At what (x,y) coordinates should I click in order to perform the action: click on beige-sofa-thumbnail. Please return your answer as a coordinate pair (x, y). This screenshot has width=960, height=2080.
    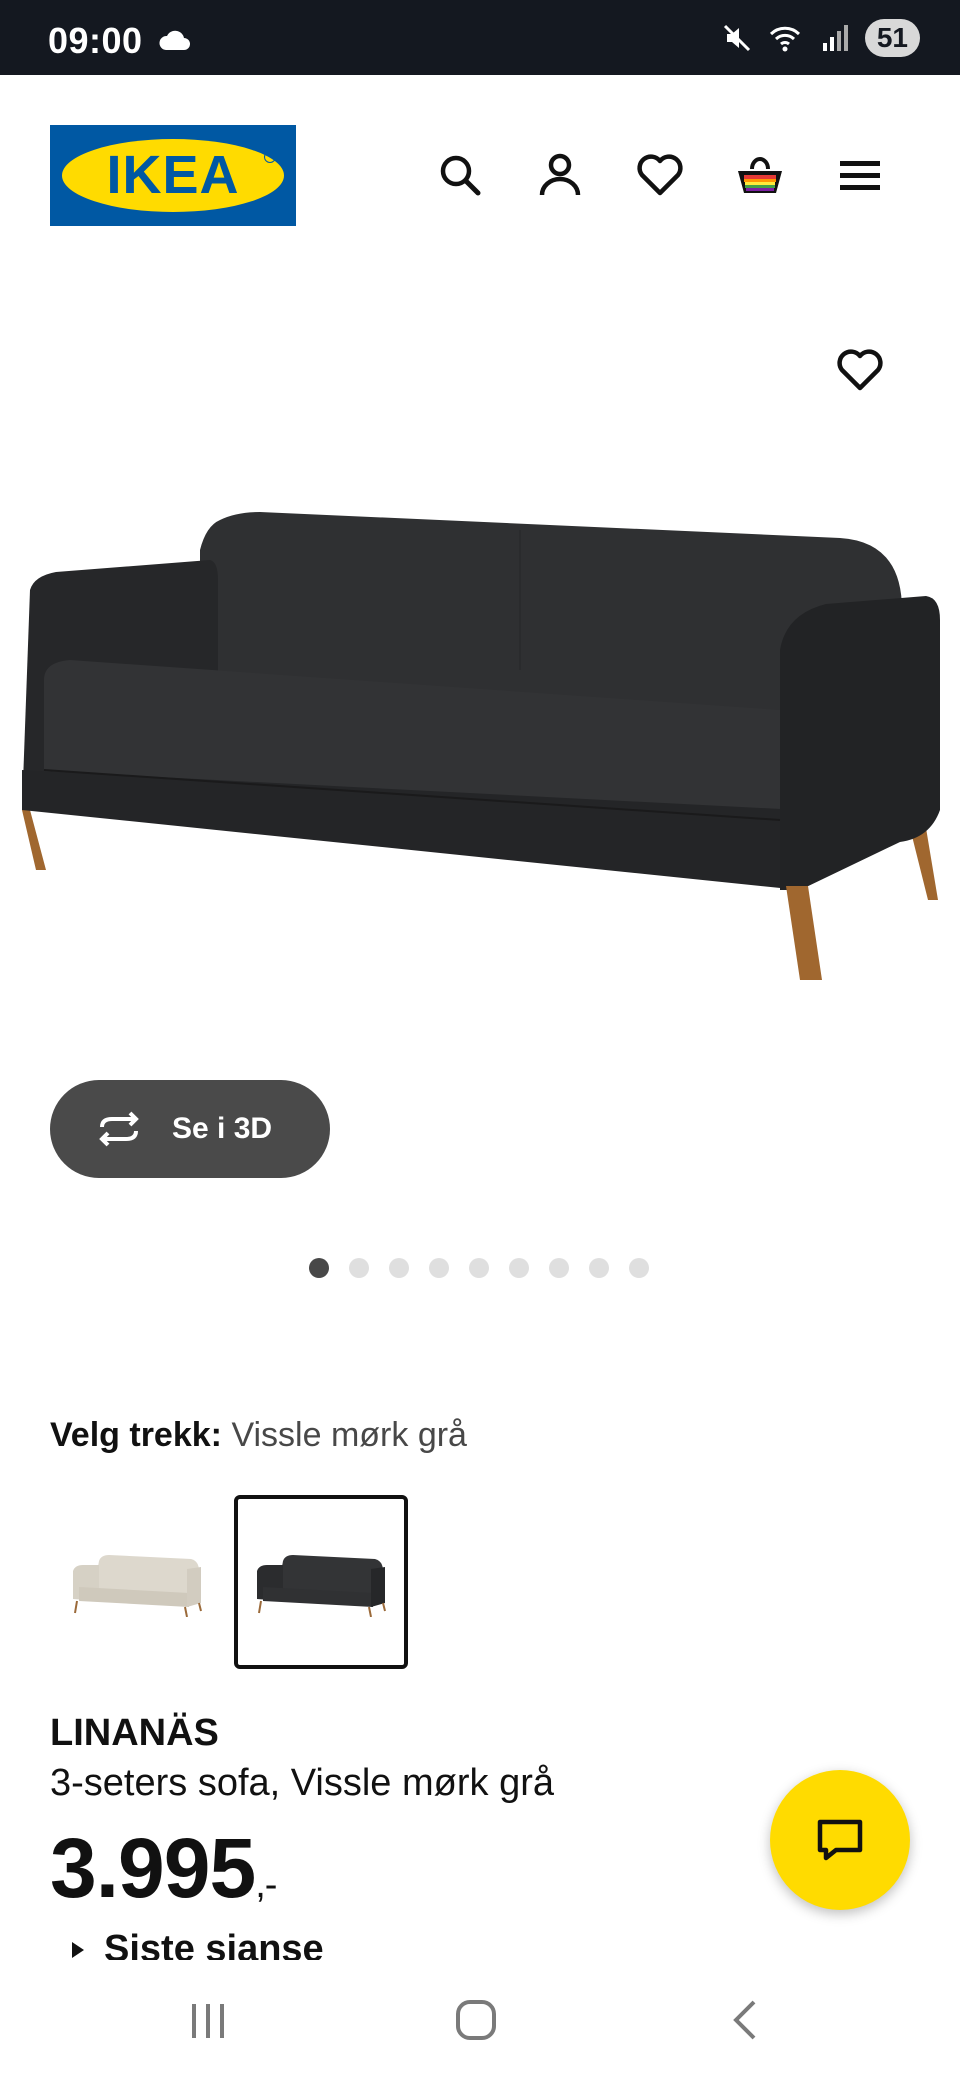
    Looking at the image, I should click on (137, 1586).